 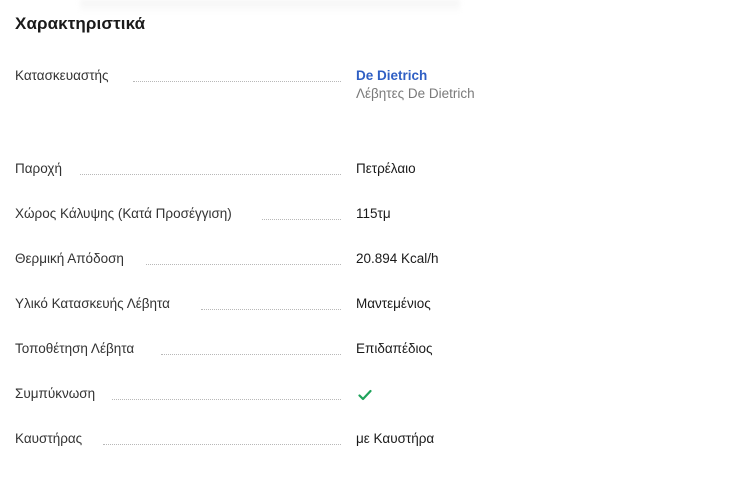 What do you see at coordinates (92, 303) in the screenshot?
I see `spec-label-material: Υλικό Κατασκευής Λέβητα` at bounding box center [92, 303].